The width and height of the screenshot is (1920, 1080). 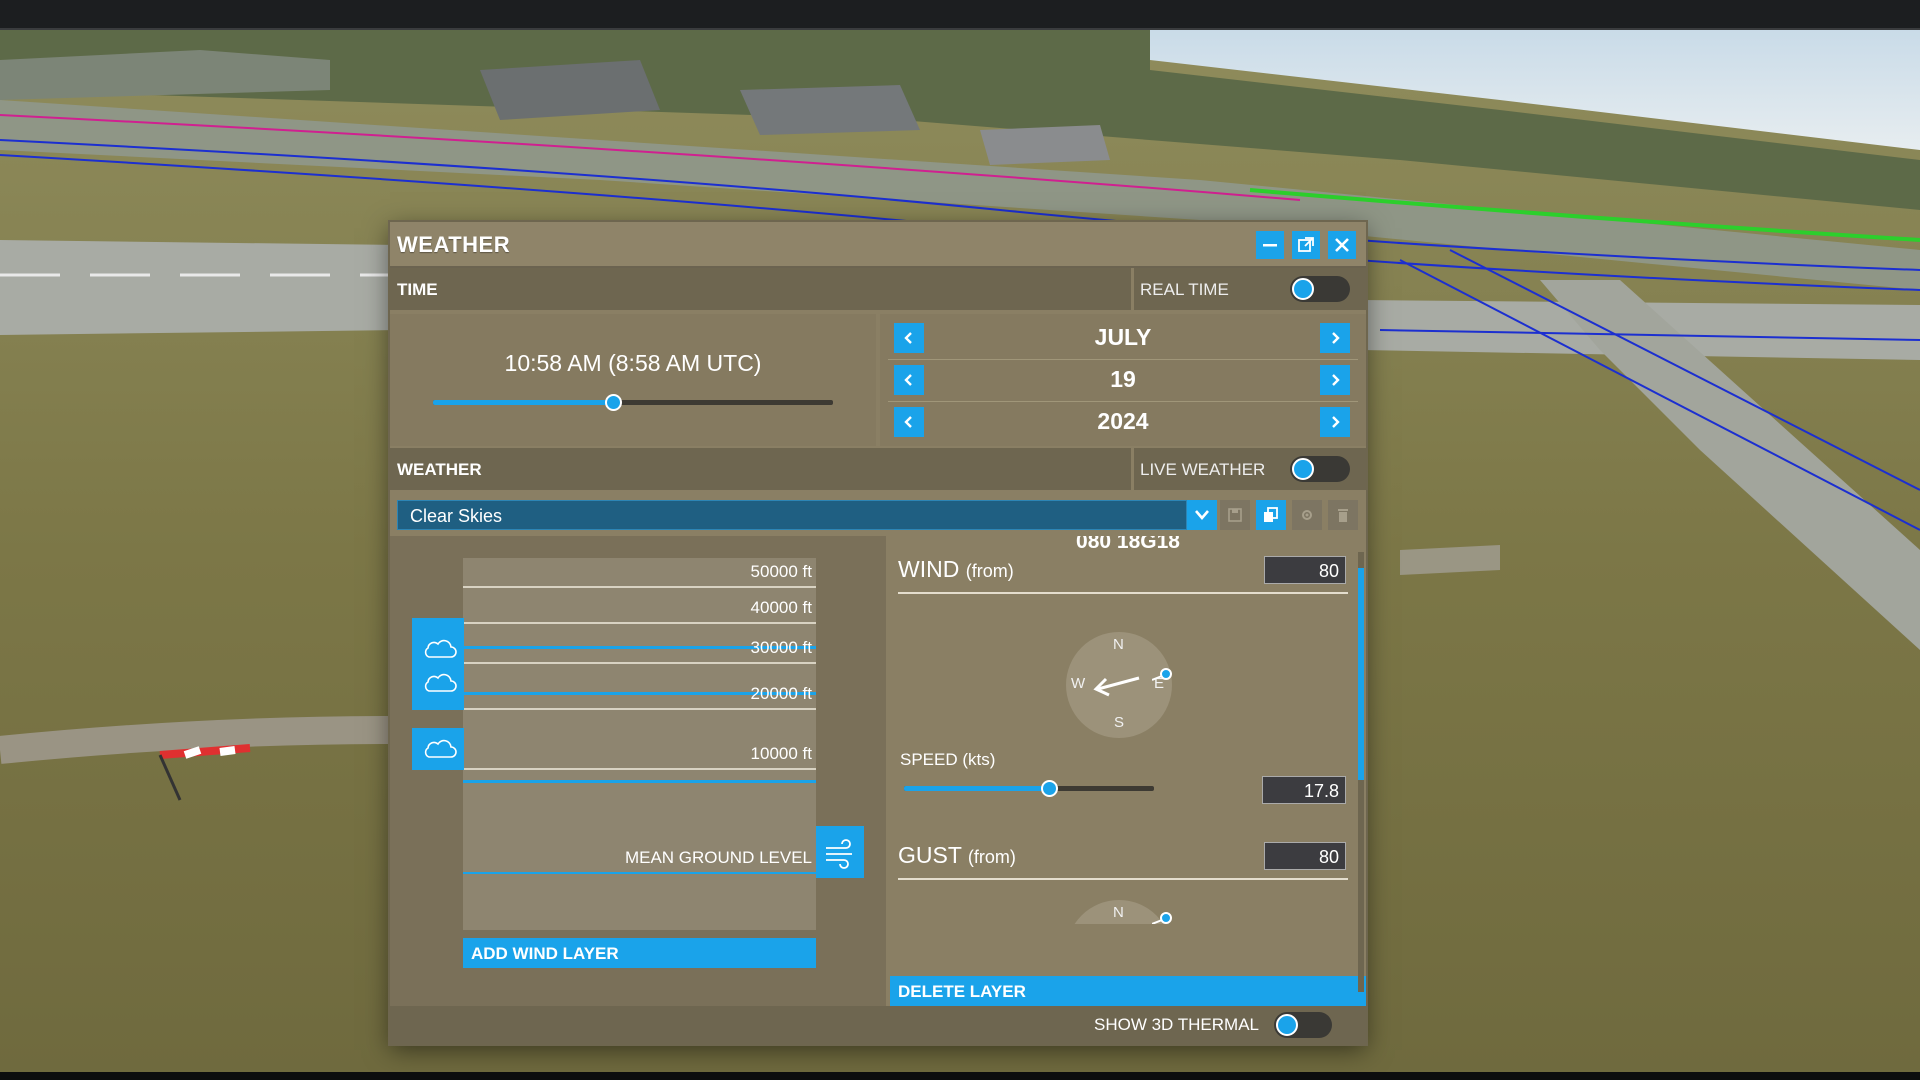 What do you see at coordinates (929, 569) in the screenshot?
I see `wind-title-text: WIND` at bounding box center [929, 569].